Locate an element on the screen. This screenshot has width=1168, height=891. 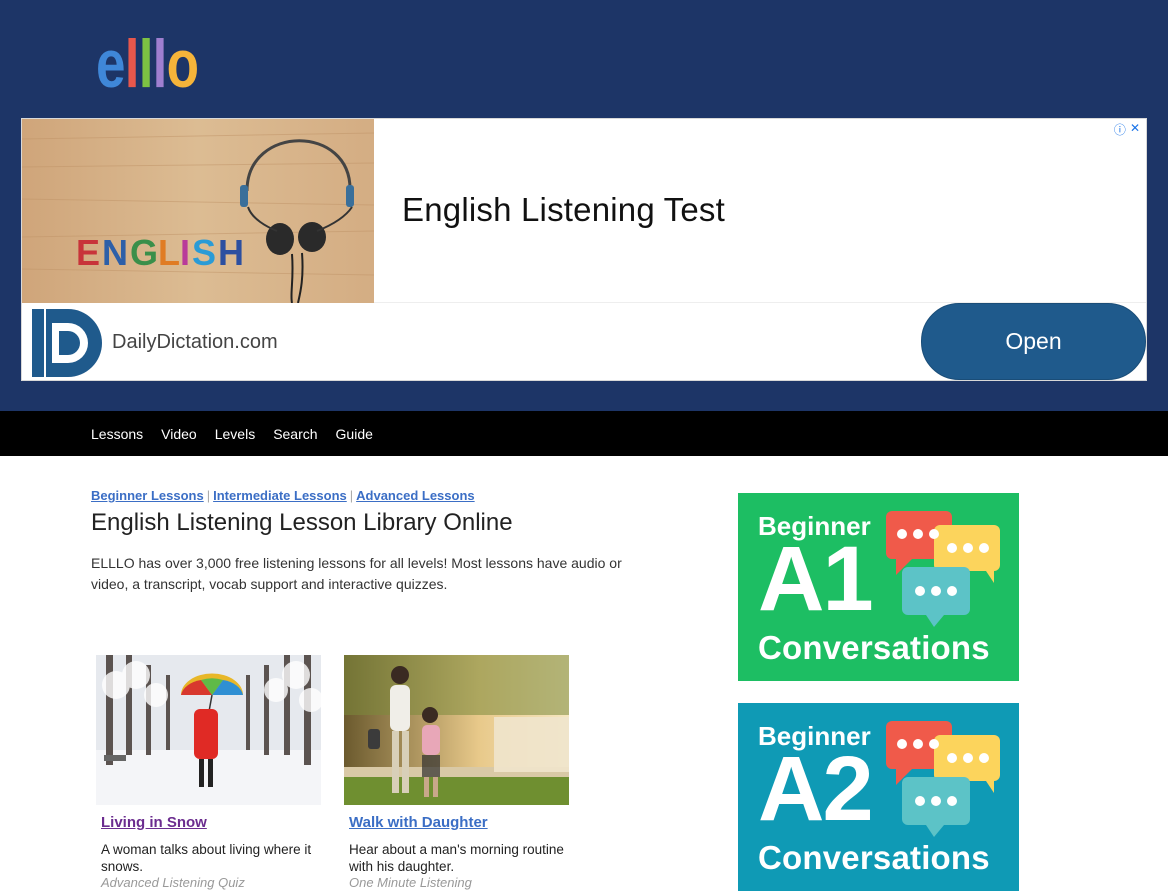
banner-level-code: A1 is located at coordinates (816, 579).